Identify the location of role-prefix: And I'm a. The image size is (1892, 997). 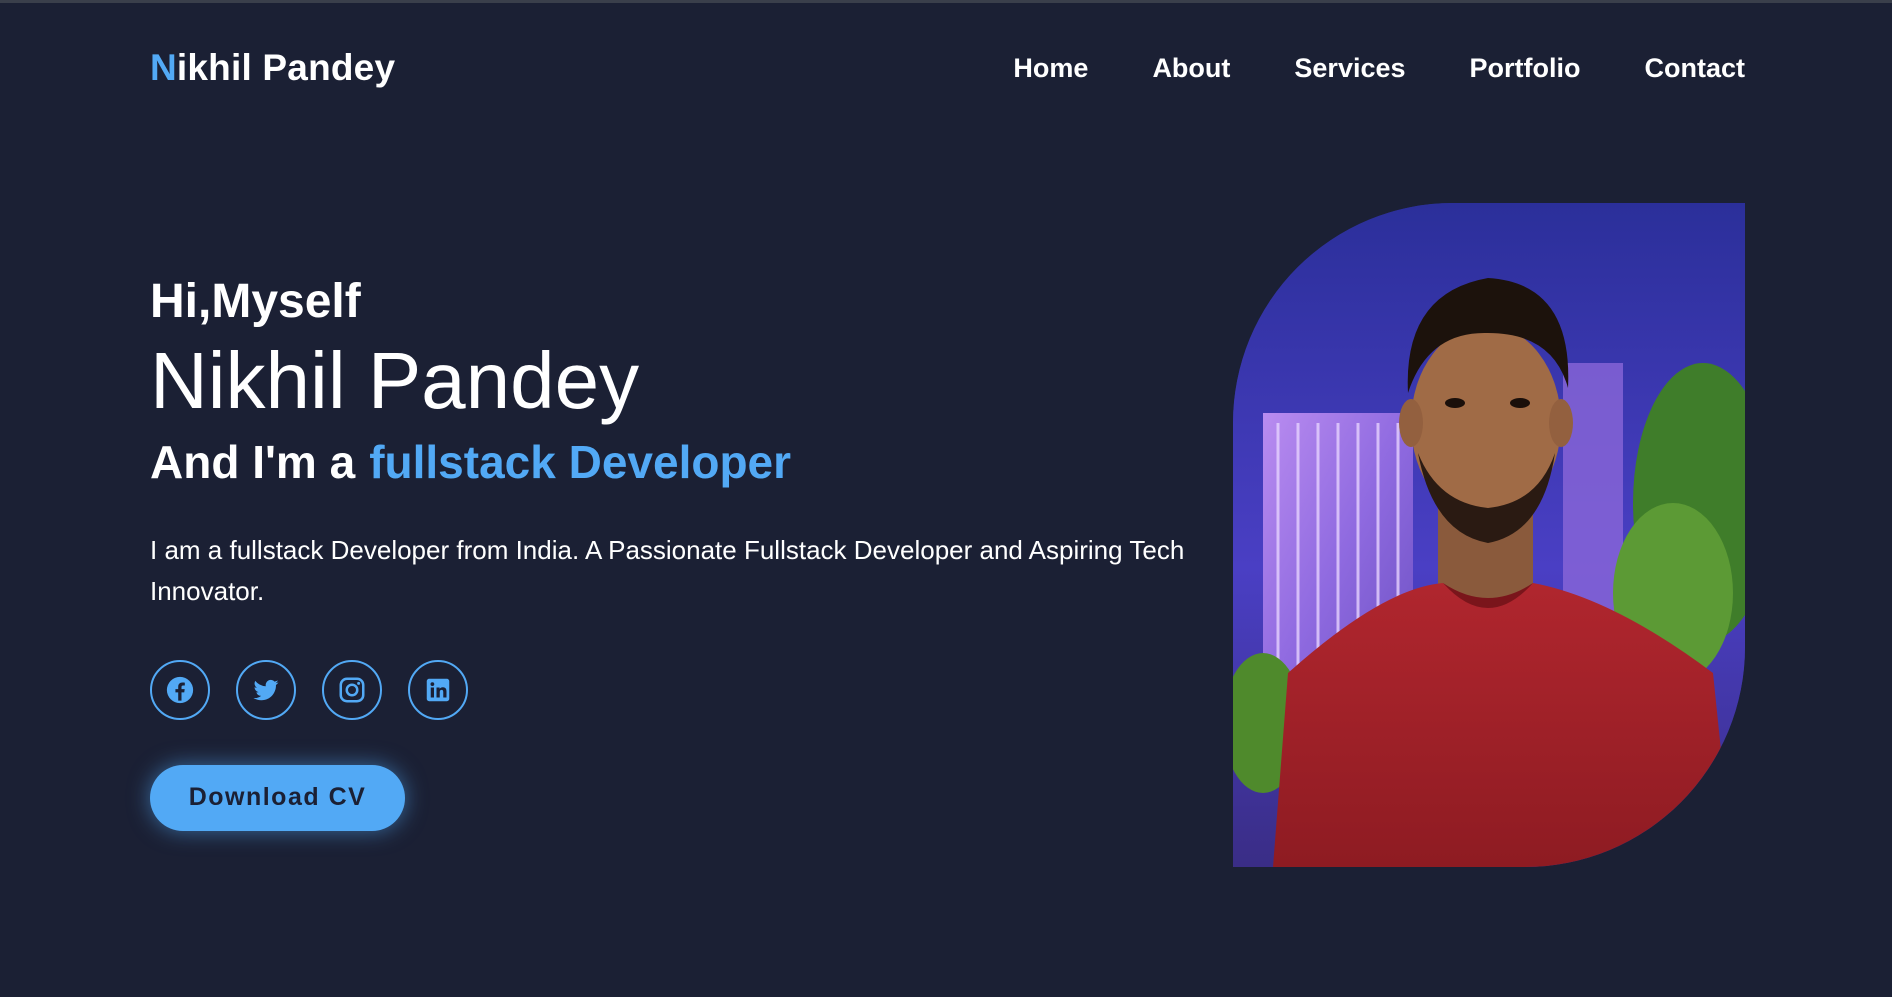
(253, 461).